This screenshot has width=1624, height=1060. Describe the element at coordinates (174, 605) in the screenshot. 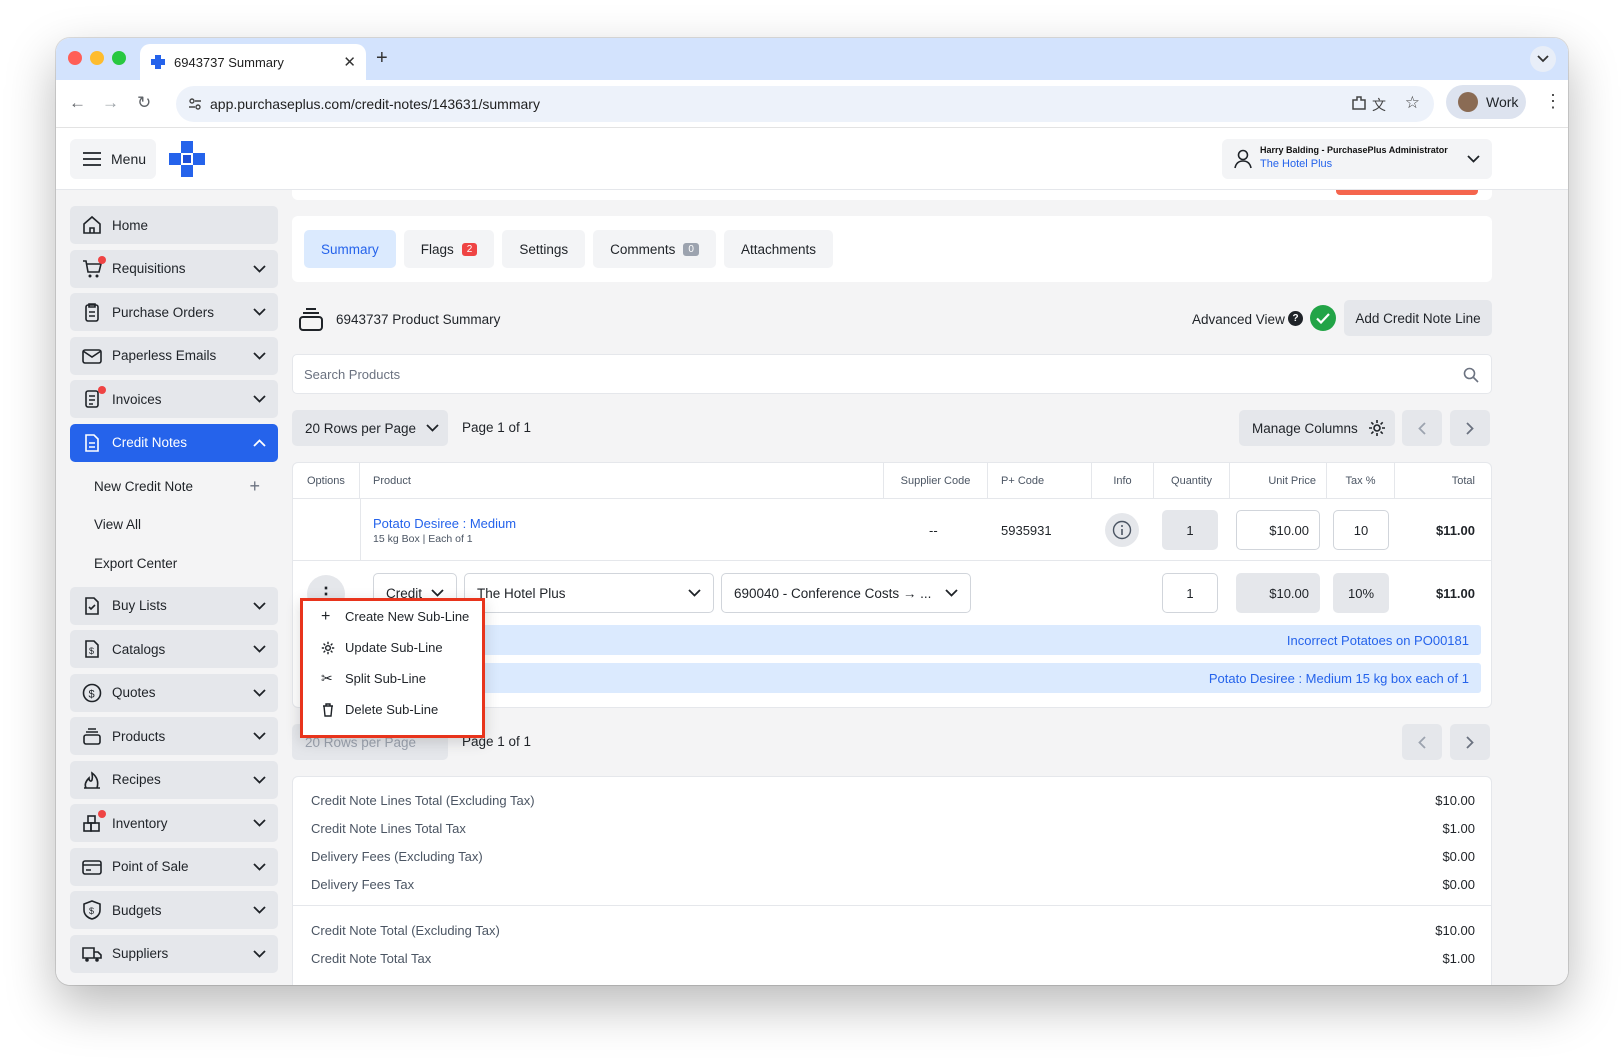

I see `sidebar-item-buy-lists: Buy Lists` at that location.